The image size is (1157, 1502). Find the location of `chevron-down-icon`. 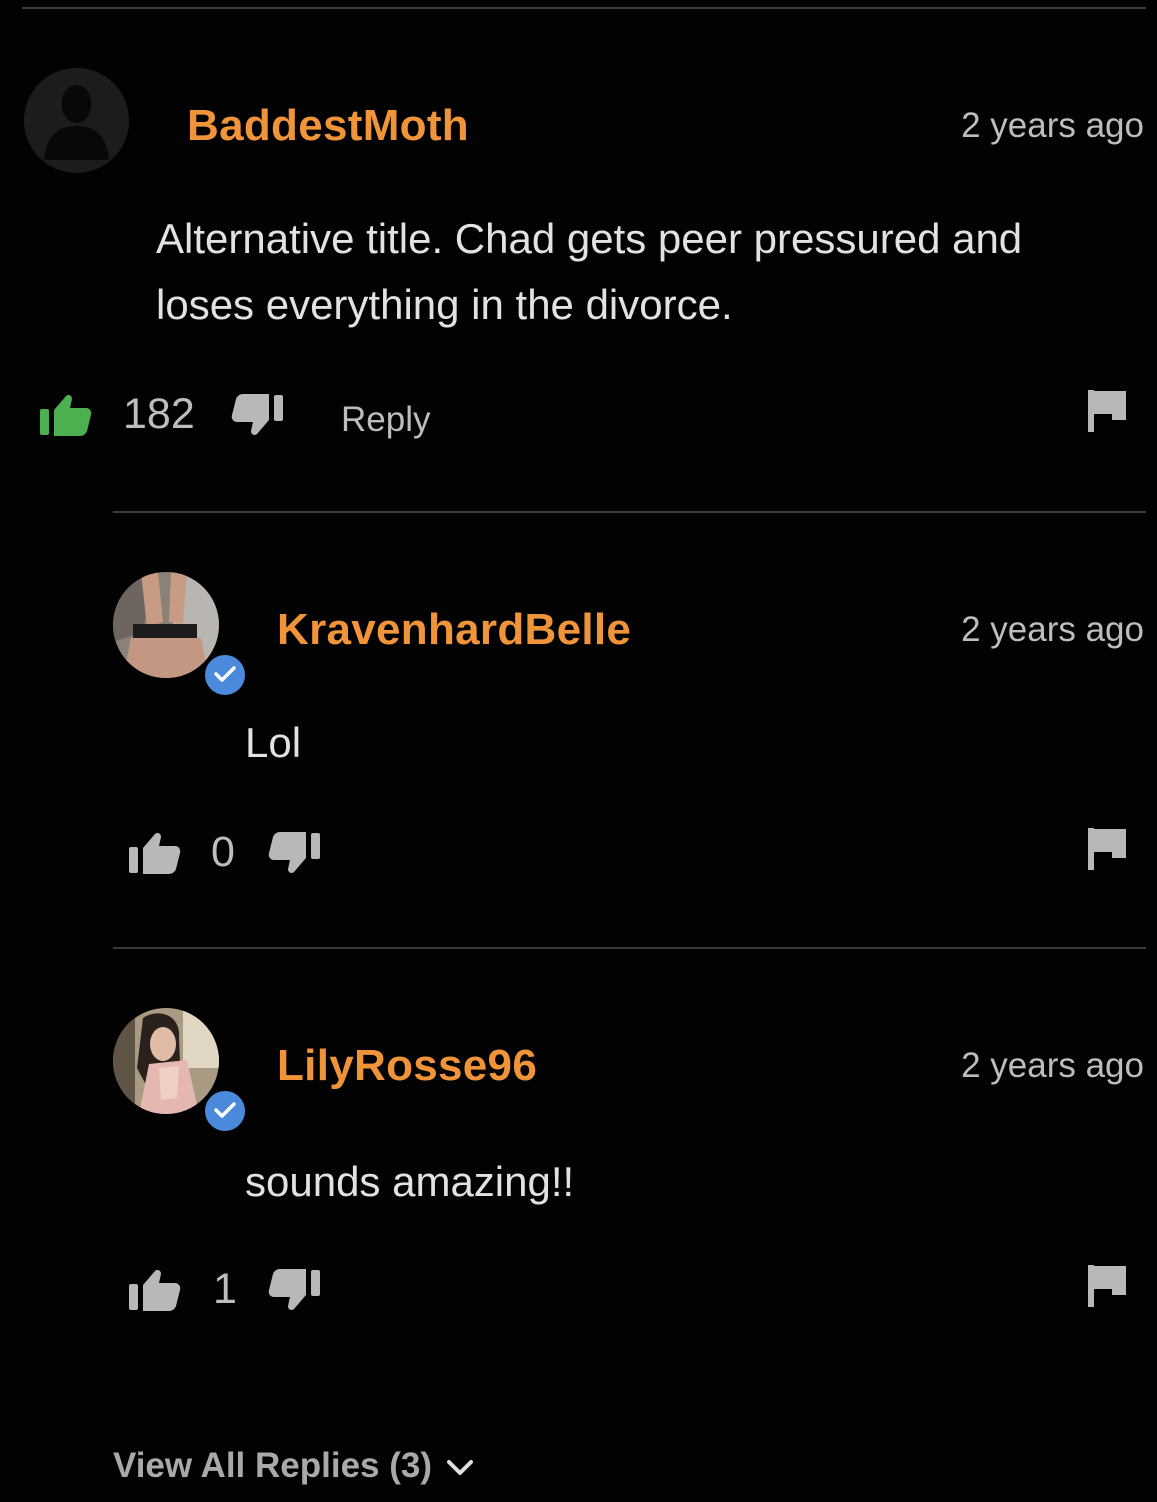

chevron-down-icon is located at coordinates (460, 1465).